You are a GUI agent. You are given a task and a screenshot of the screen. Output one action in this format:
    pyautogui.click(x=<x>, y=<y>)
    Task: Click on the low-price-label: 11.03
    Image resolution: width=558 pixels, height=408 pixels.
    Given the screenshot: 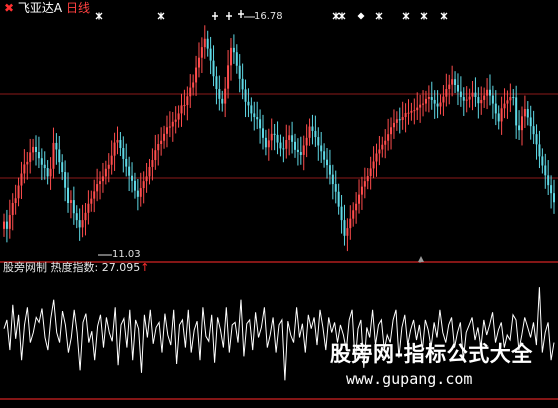 What is the action you would take?
    pyautogui.click(x=126, y=254)
    